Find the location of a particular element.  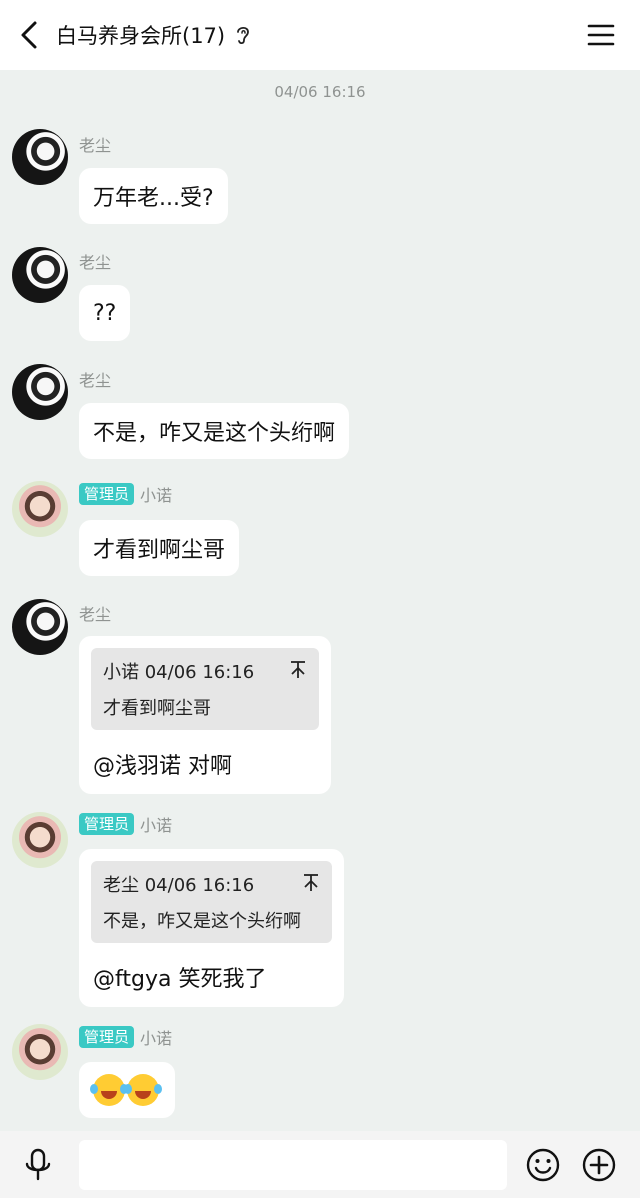

microphone-icon is located at coordinates (38, 1165).